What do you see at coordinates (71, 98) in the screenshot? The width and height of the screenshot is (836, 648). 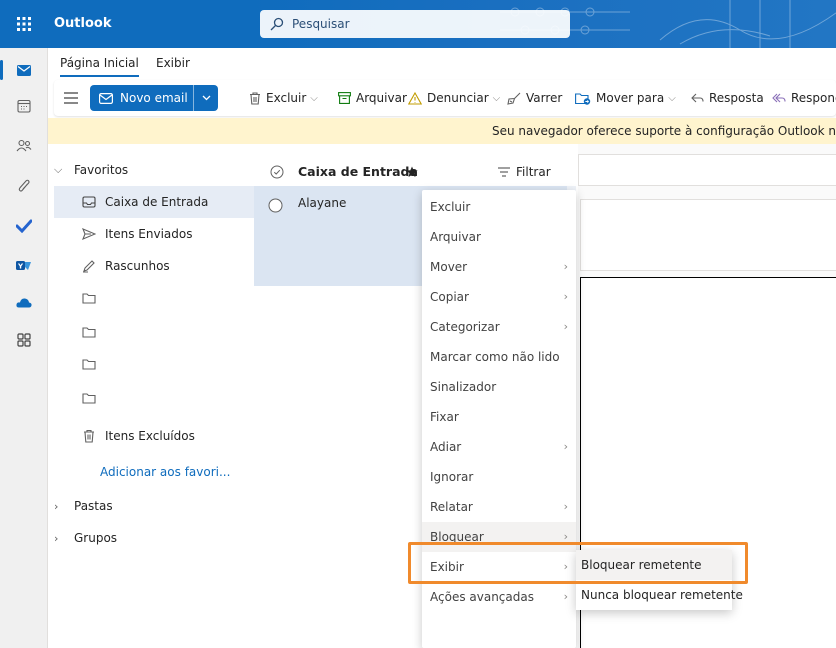 I see `hamburger-icon` at bounding box center [71, 98].